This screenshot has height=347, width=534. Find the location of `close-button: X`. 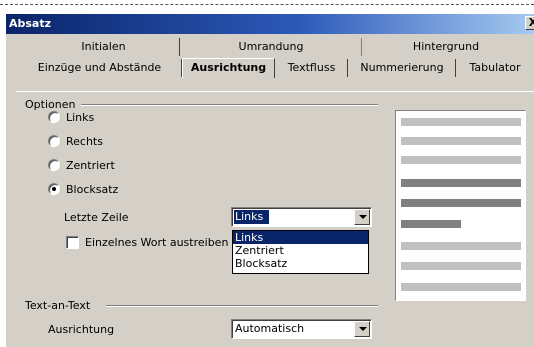

close-button: X is located at coordinates (529, 23).